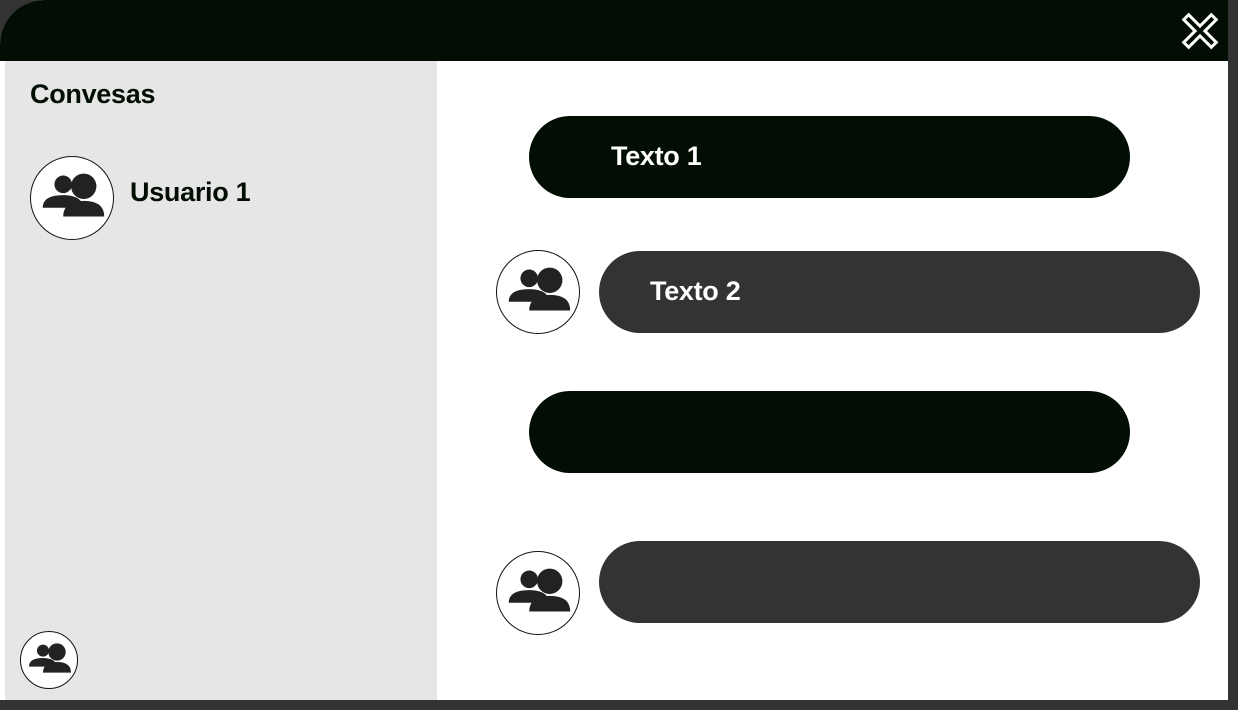 This screenshot has height=710, width=1238. I want to click on conversation-item-usuario-1: Usuario 1, so click(180, 198).